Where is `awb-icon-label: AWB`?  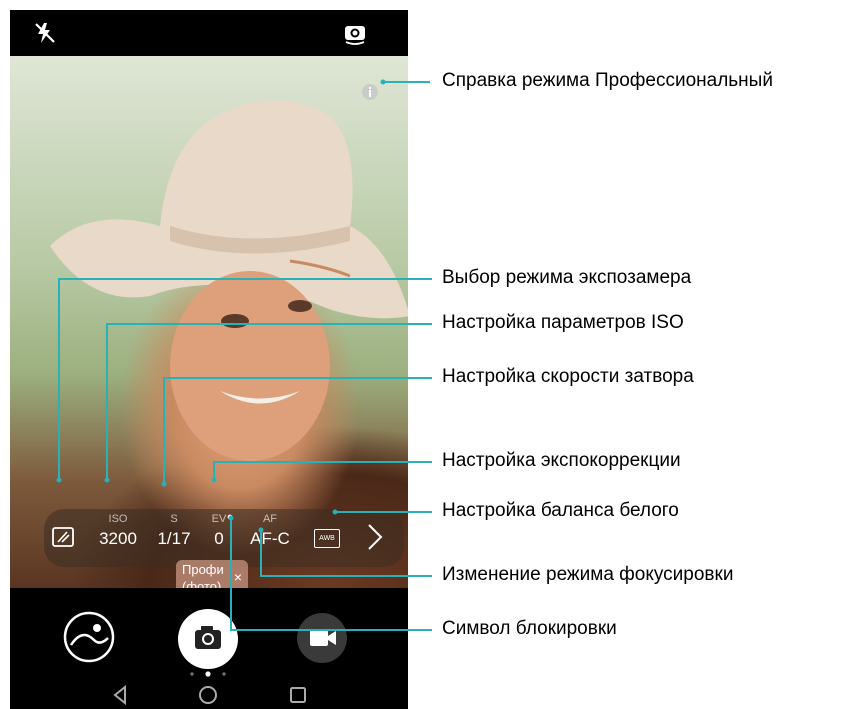 awb-icon-label: AWB is located at coordinates (327, 538).